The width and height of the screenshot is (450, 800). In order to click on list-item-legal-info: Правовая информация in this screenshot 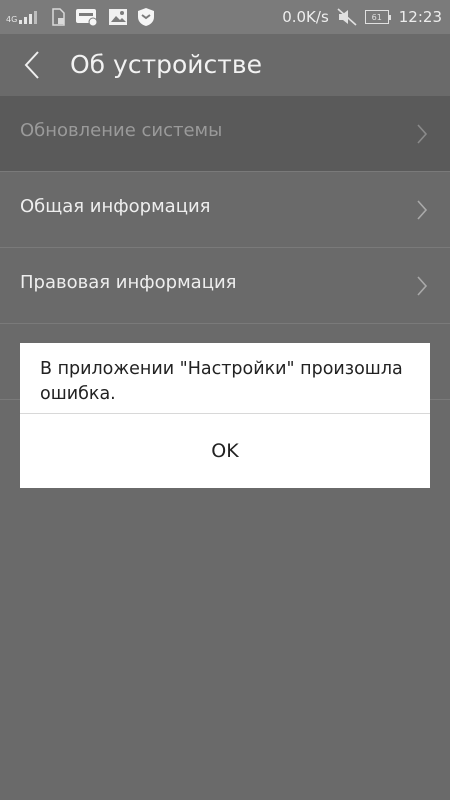, I will do `click(225, 286)`.